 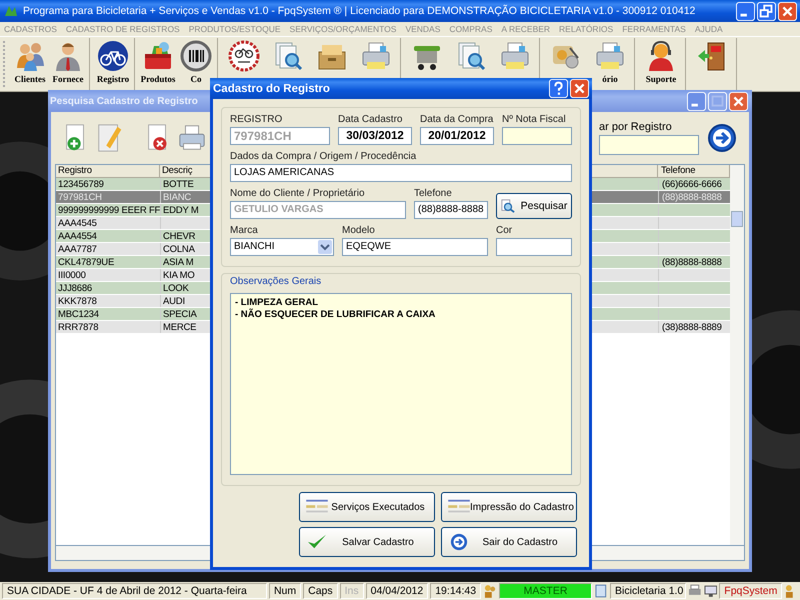 I want to click on table-cell-text: AAA4545, so click(x=77, y=223).